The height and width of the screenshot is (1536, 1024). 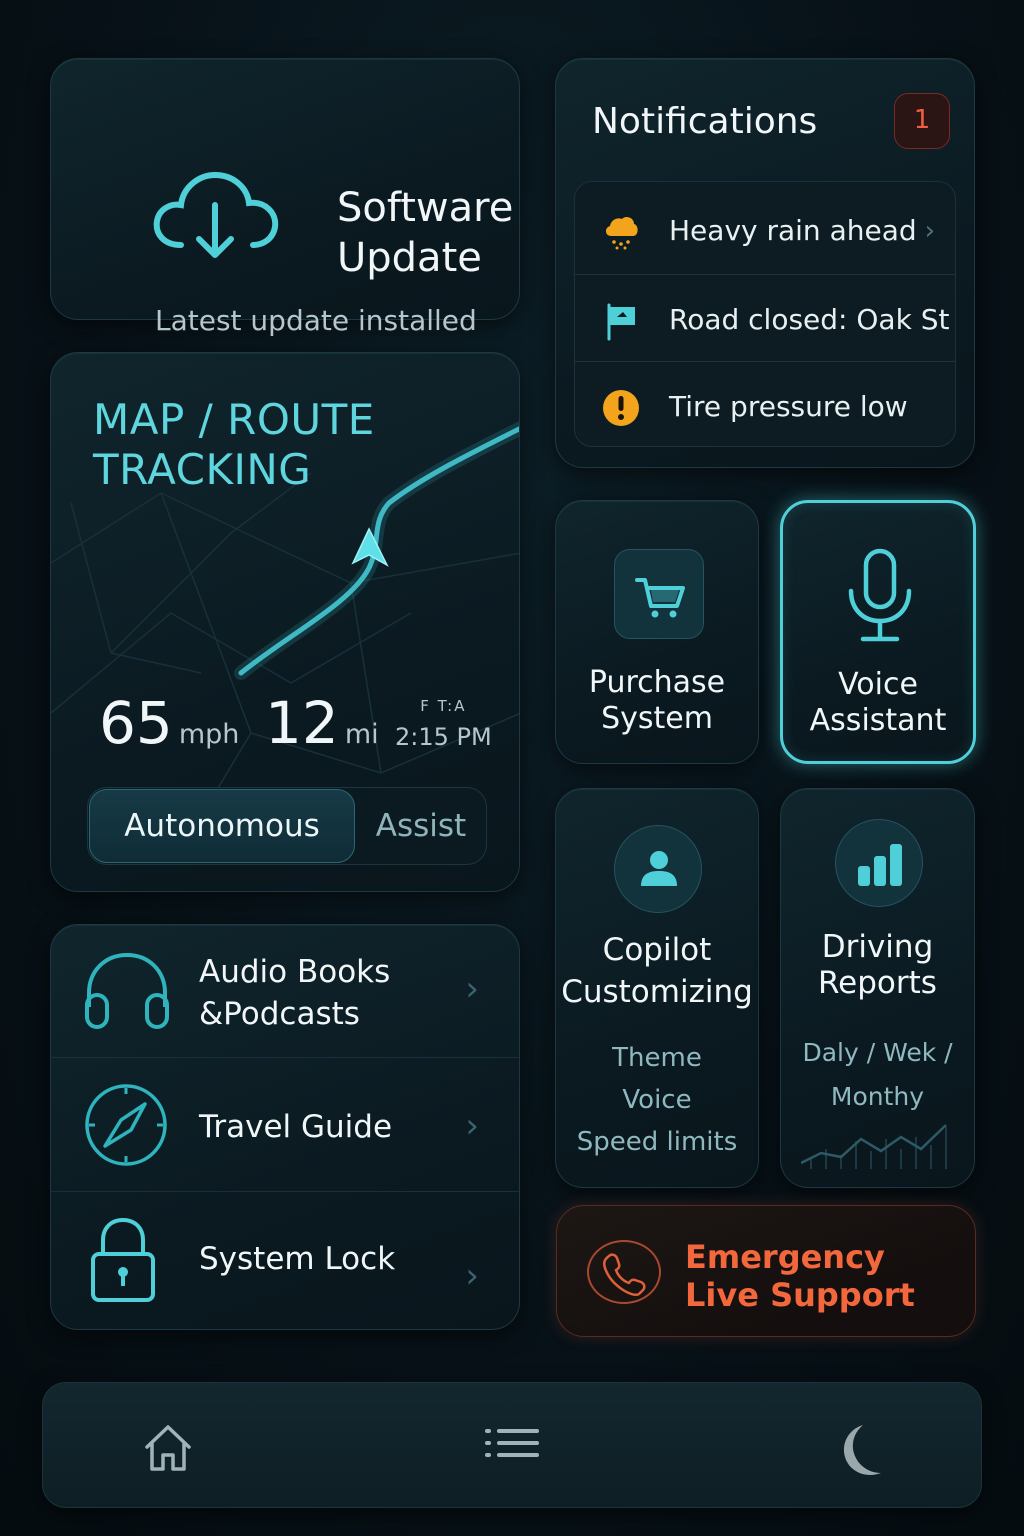 I want to click on speed-unit: mph, so click(x=209, y=734).